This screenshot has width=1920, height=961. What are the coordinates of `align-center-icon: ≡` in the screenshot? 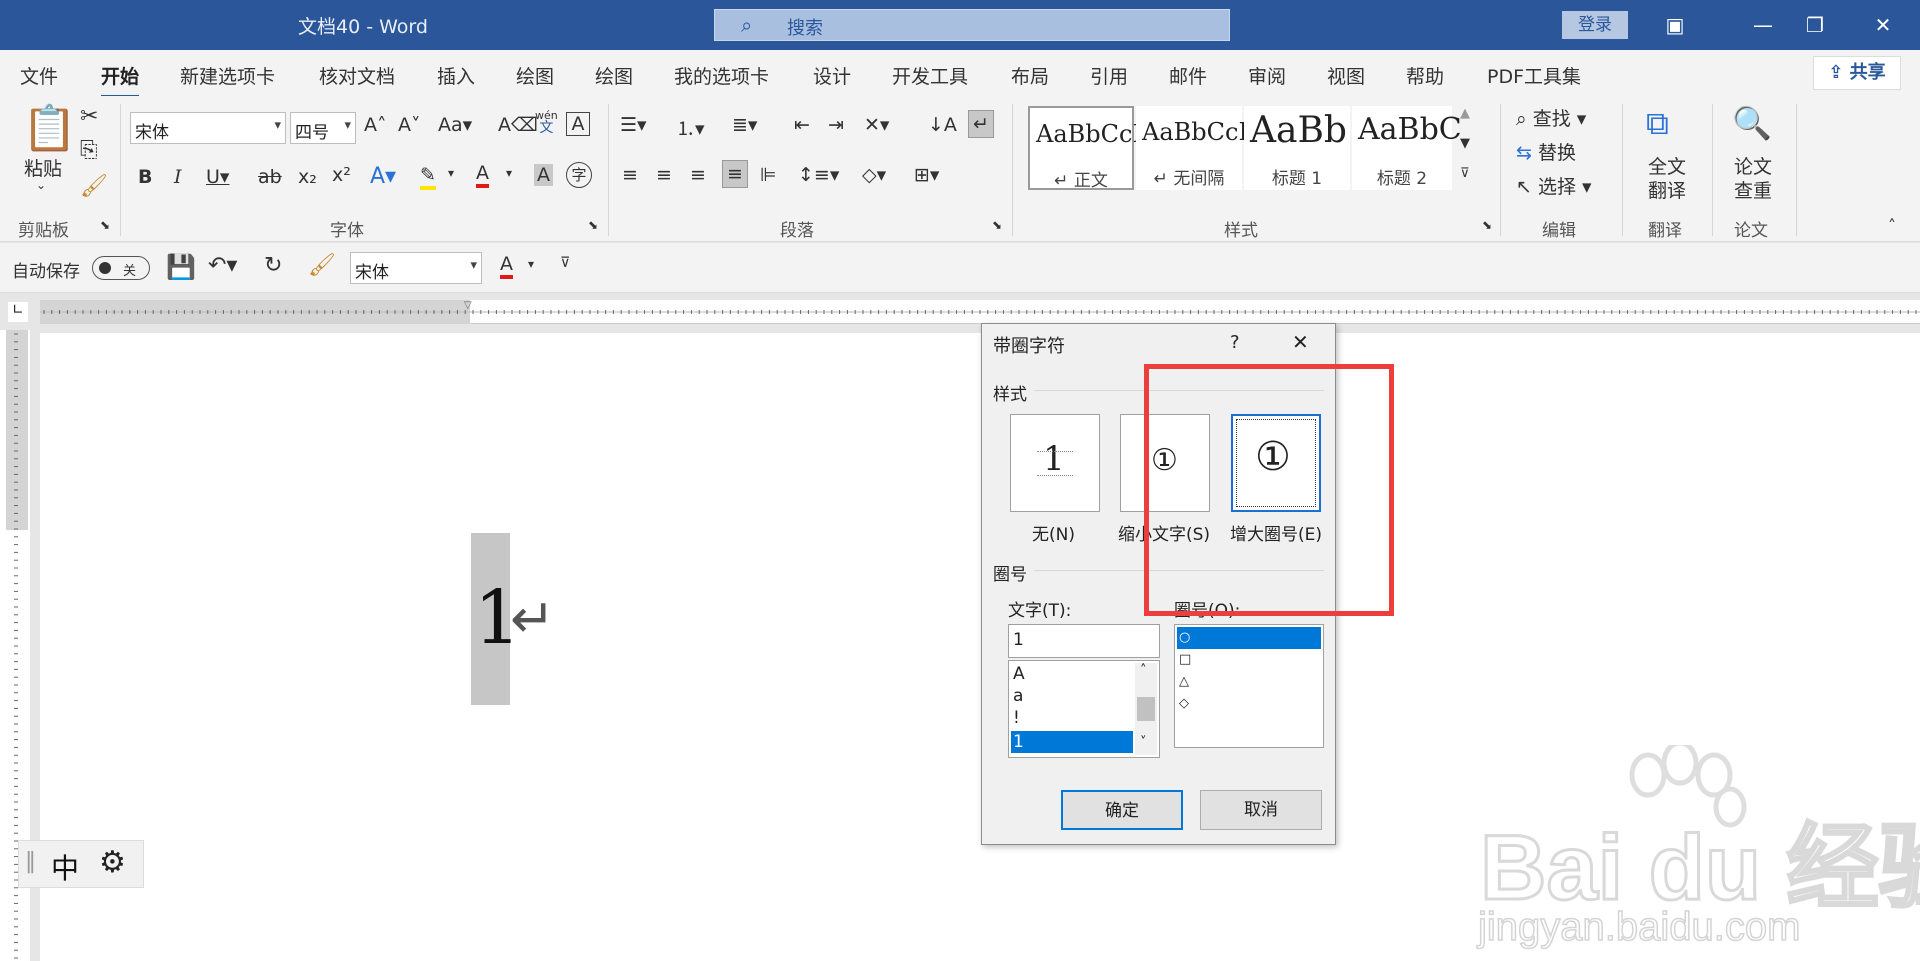 It's located at (664, 175).